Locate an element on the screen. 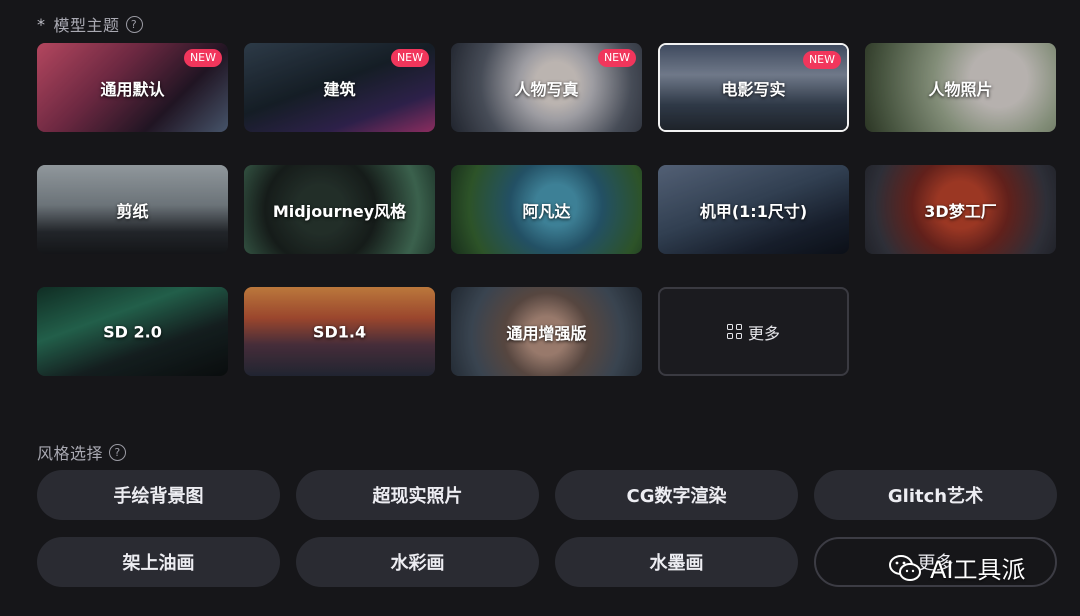 The image size is (1080, 616). model-tile-people-photo: 人物照片 is located at coordinates (960, 87).